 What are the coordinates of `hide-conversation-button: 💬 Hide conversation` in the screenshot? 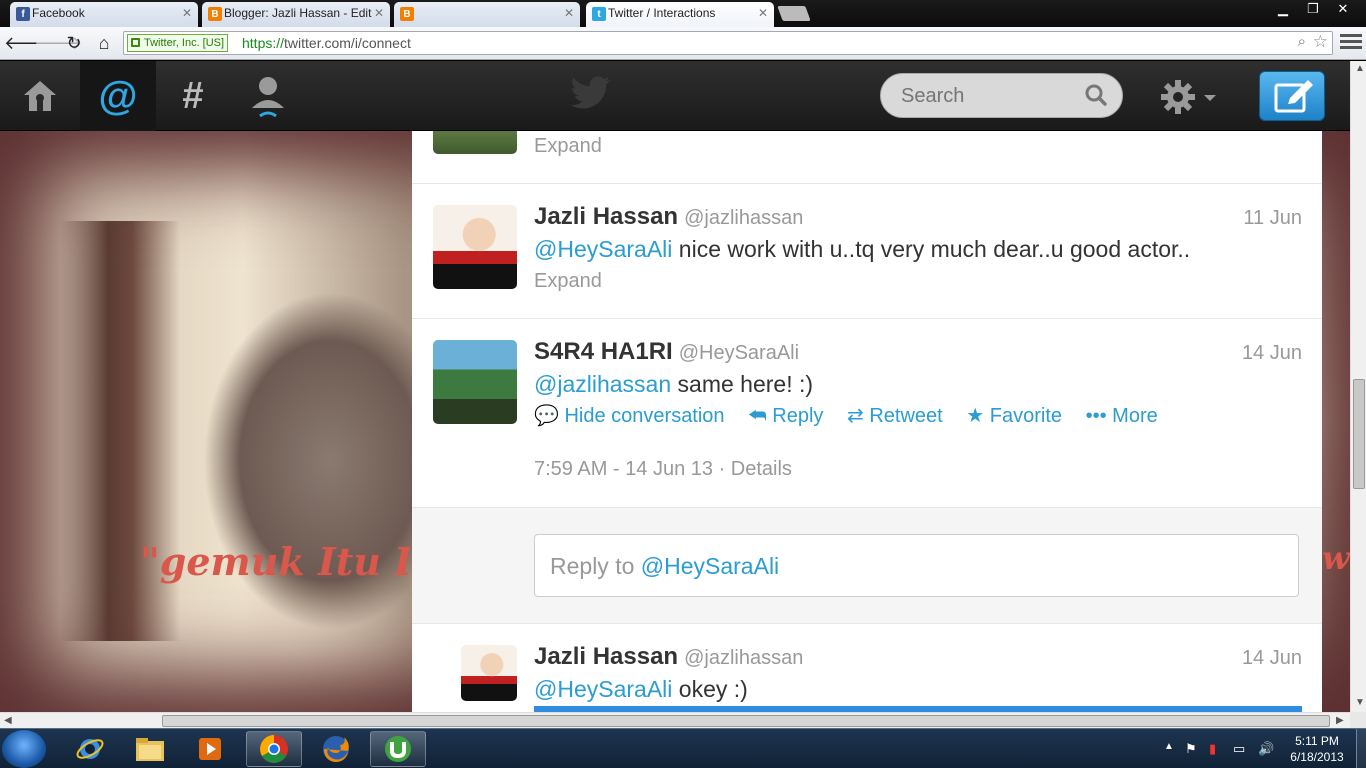 It's located at (629, 415).